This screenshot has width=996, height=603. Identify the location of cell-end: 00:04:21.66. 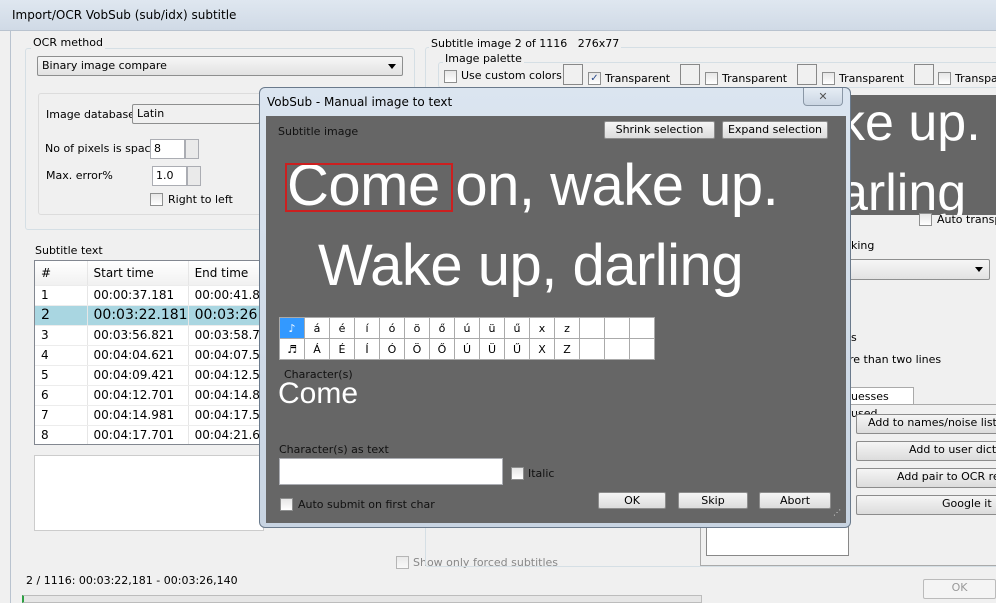
(225, 434).